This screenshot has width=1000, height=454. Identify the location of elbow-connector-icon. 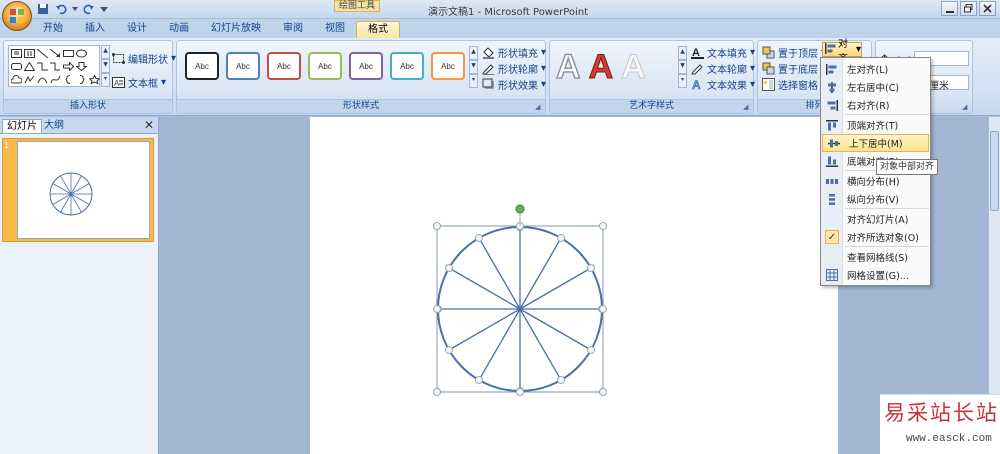
(42, 66).